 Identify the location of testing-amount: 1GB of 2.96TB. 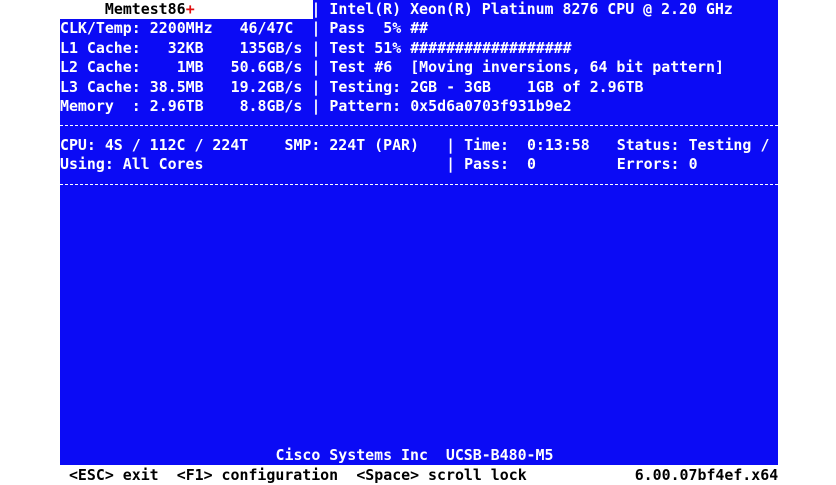
(585, 86).